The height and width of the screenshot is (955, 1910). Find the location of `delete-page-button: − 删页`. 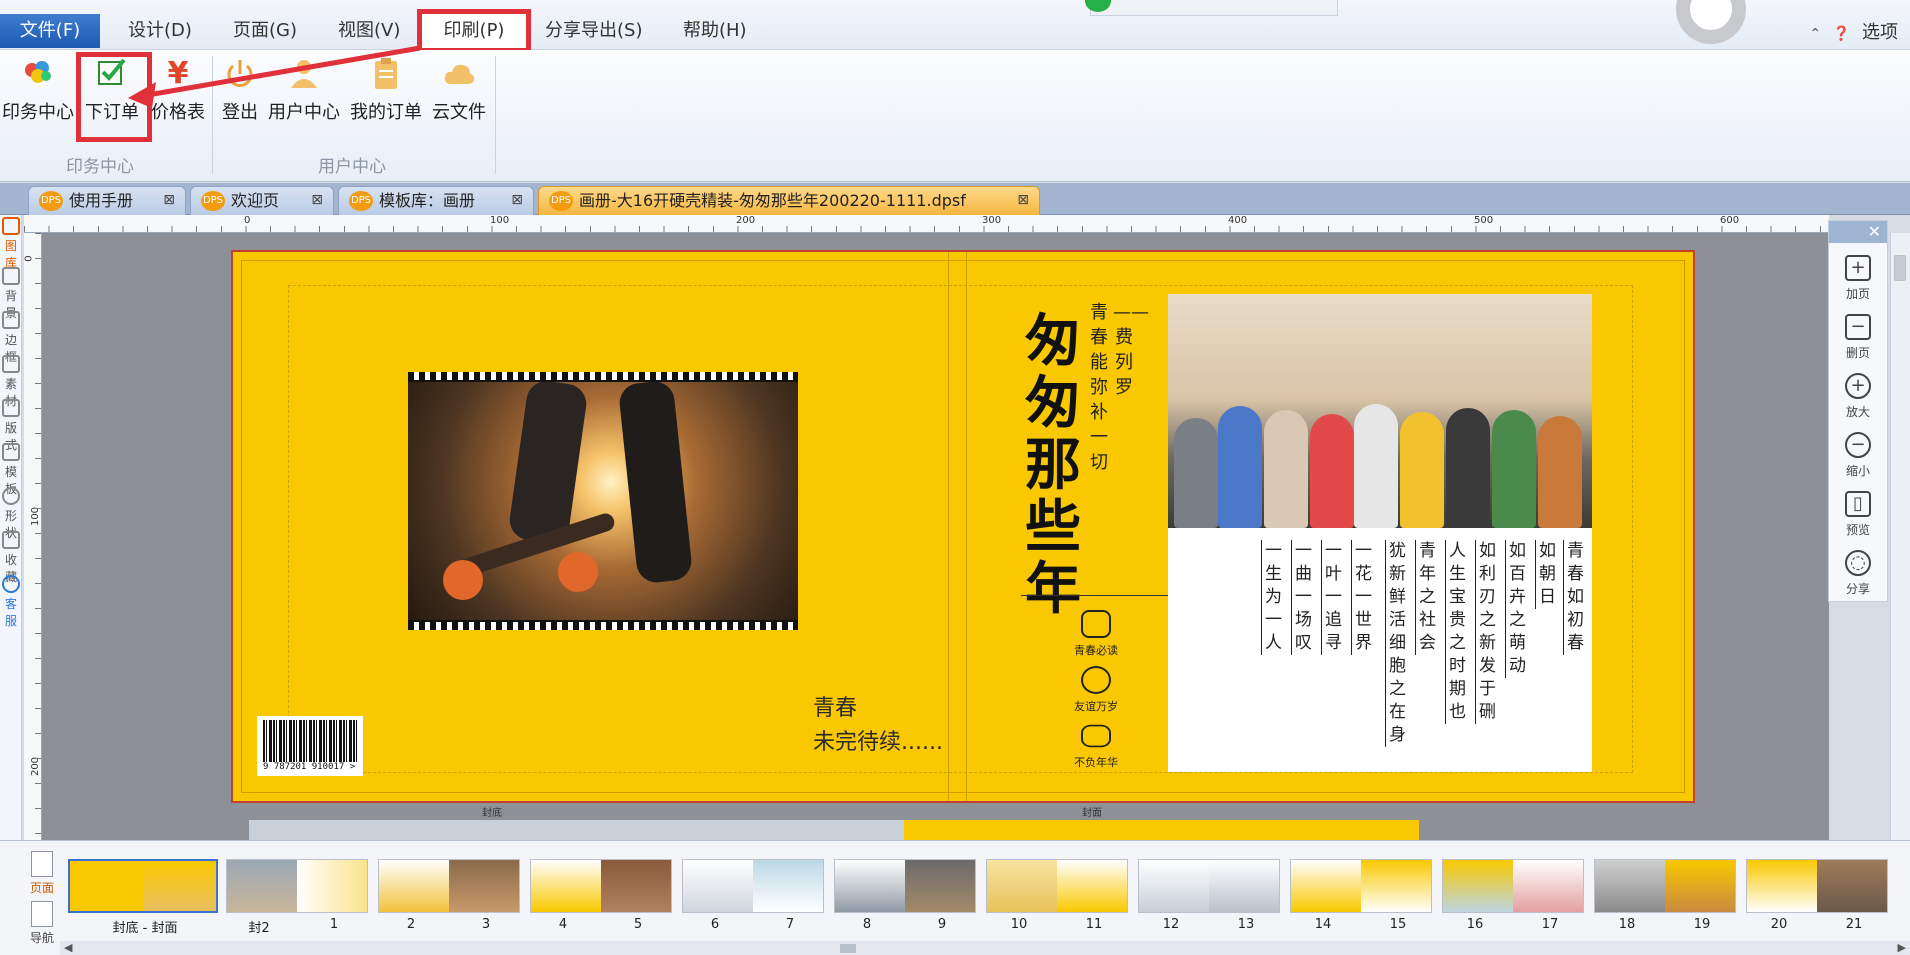

delete-page-button: − 删页 is located at coordinates (1858, 337).